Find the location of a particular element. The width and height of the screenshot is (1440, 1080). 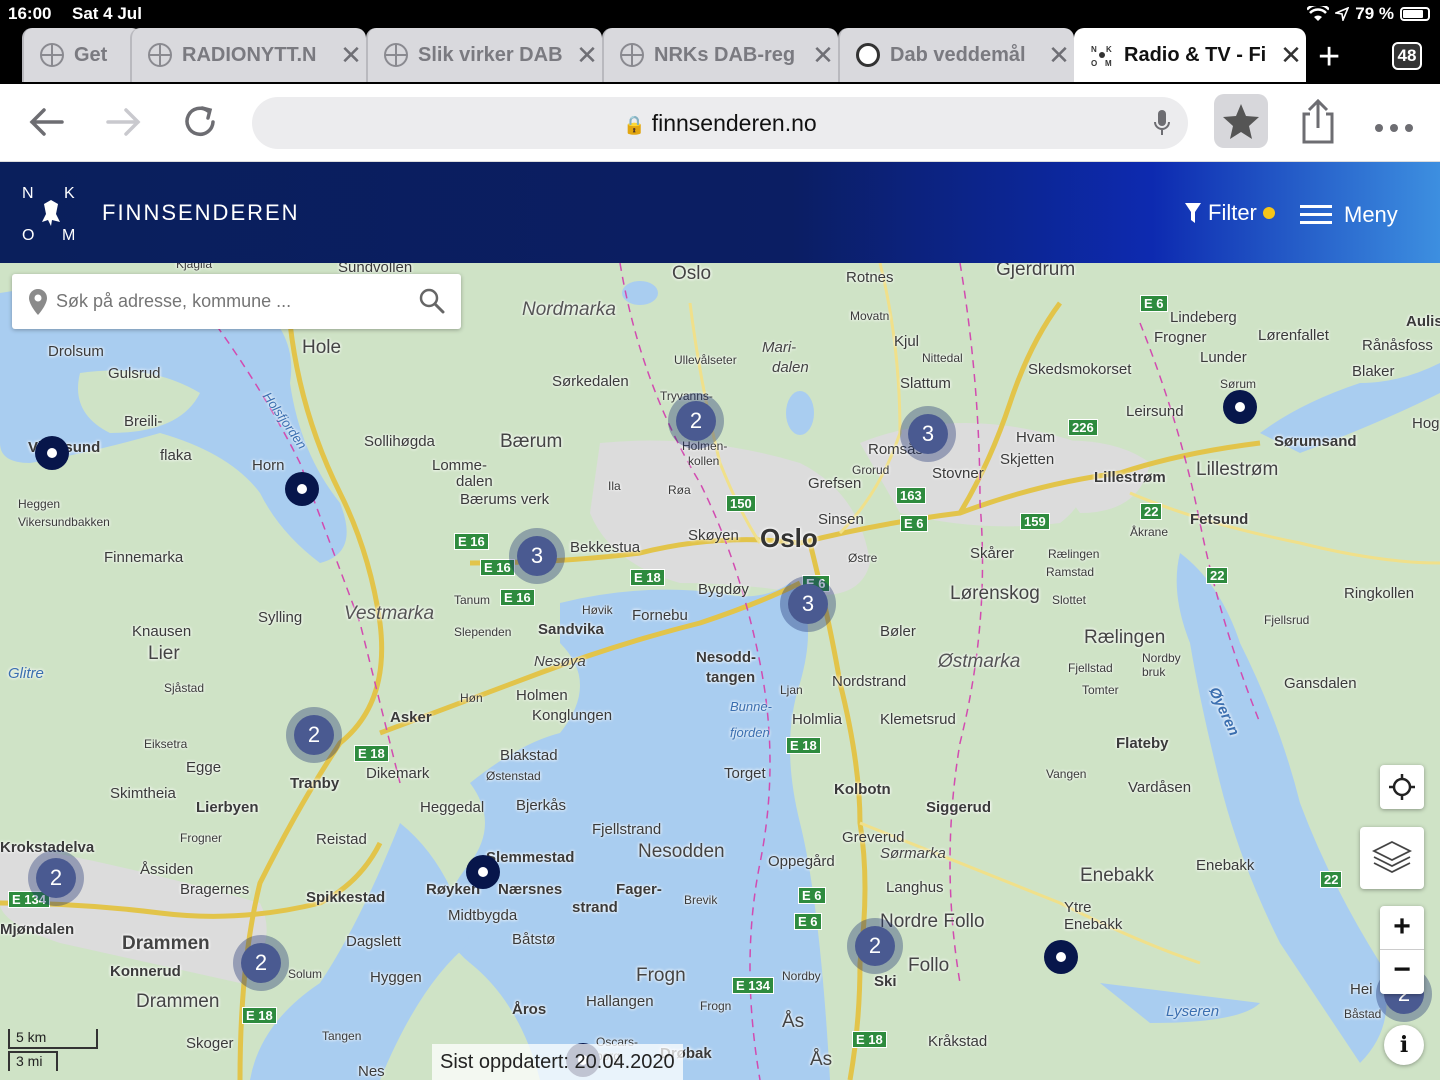

map-label-ramstad: Ramstad is located at coordinates (1070, 572).